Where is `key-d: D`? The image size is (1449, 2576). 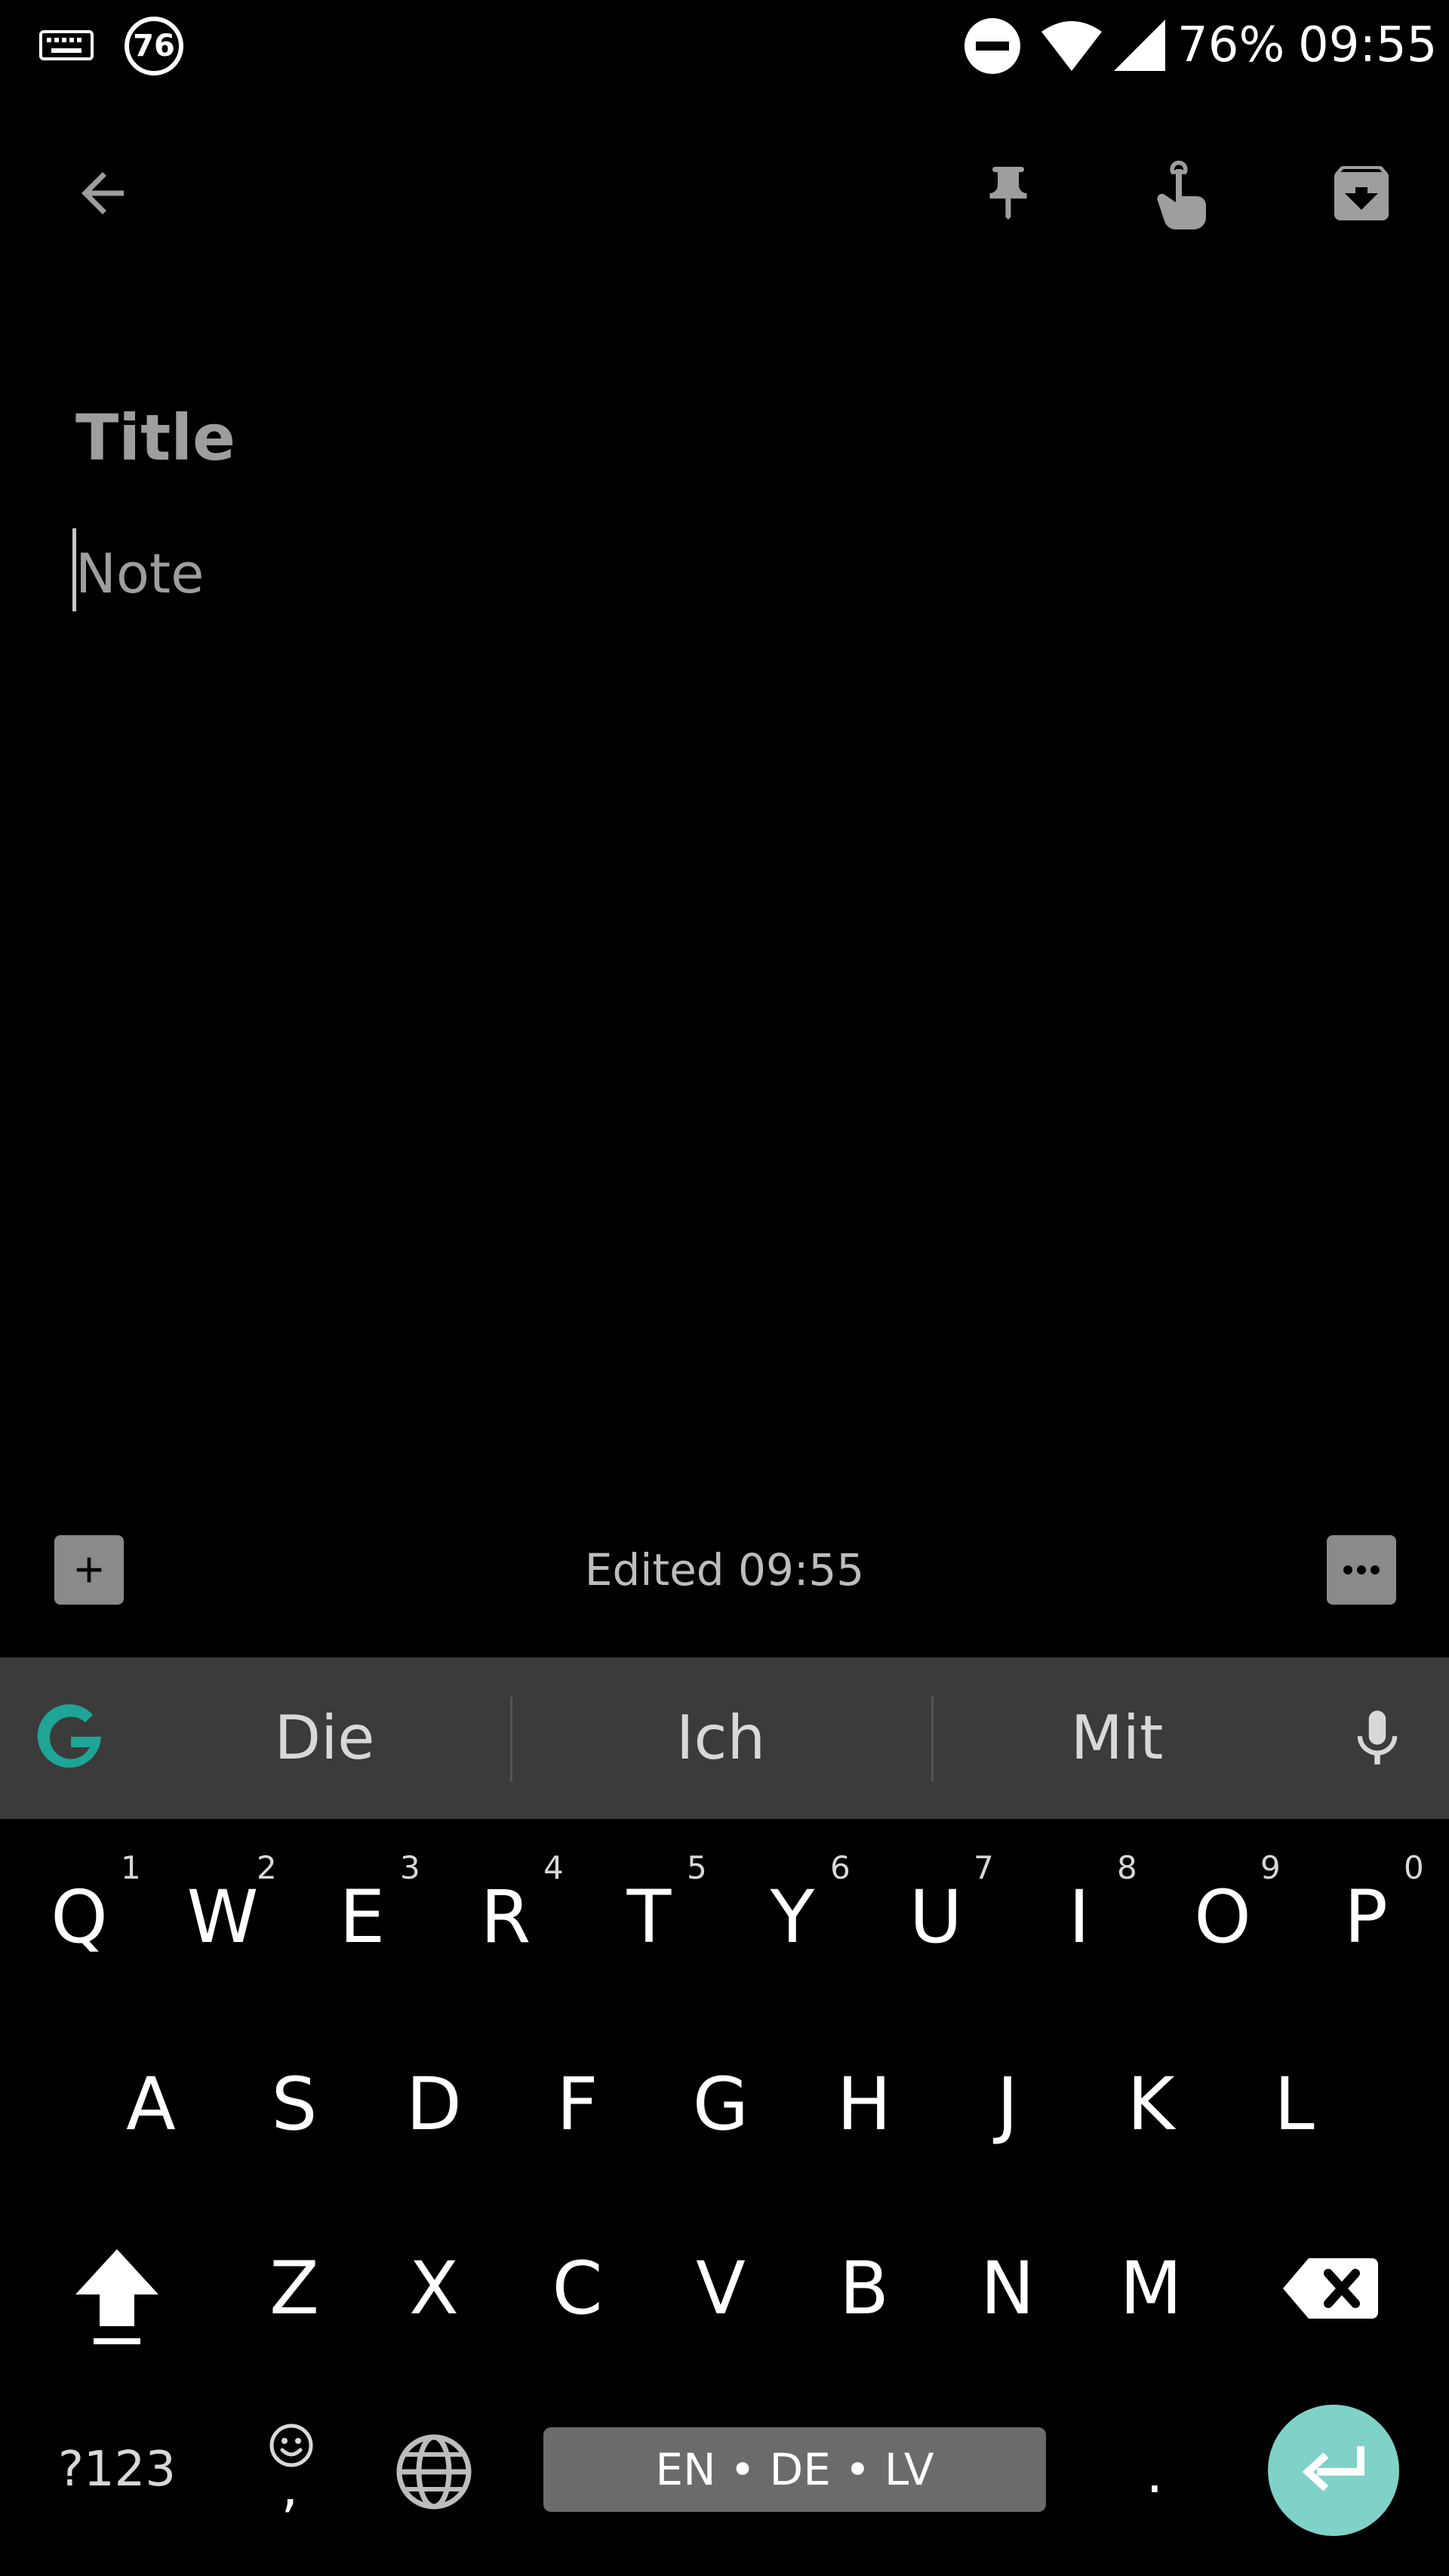
key-d: D is located at coordinates (434, 2104).